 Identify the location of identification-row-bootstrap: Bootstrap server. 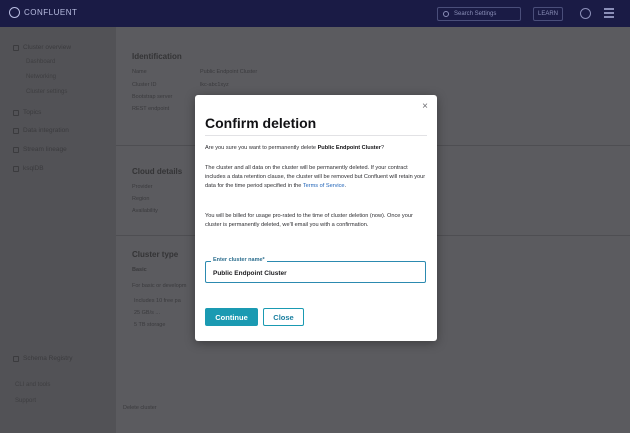
(152, 97).